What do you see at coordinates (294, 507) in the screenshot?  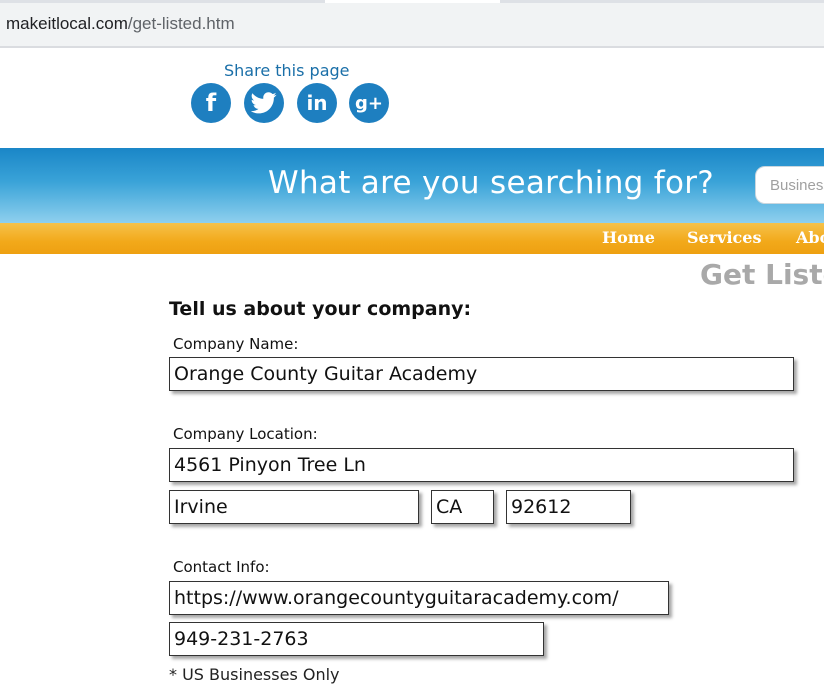 I see `city-field` at bounding box center [294, 507].